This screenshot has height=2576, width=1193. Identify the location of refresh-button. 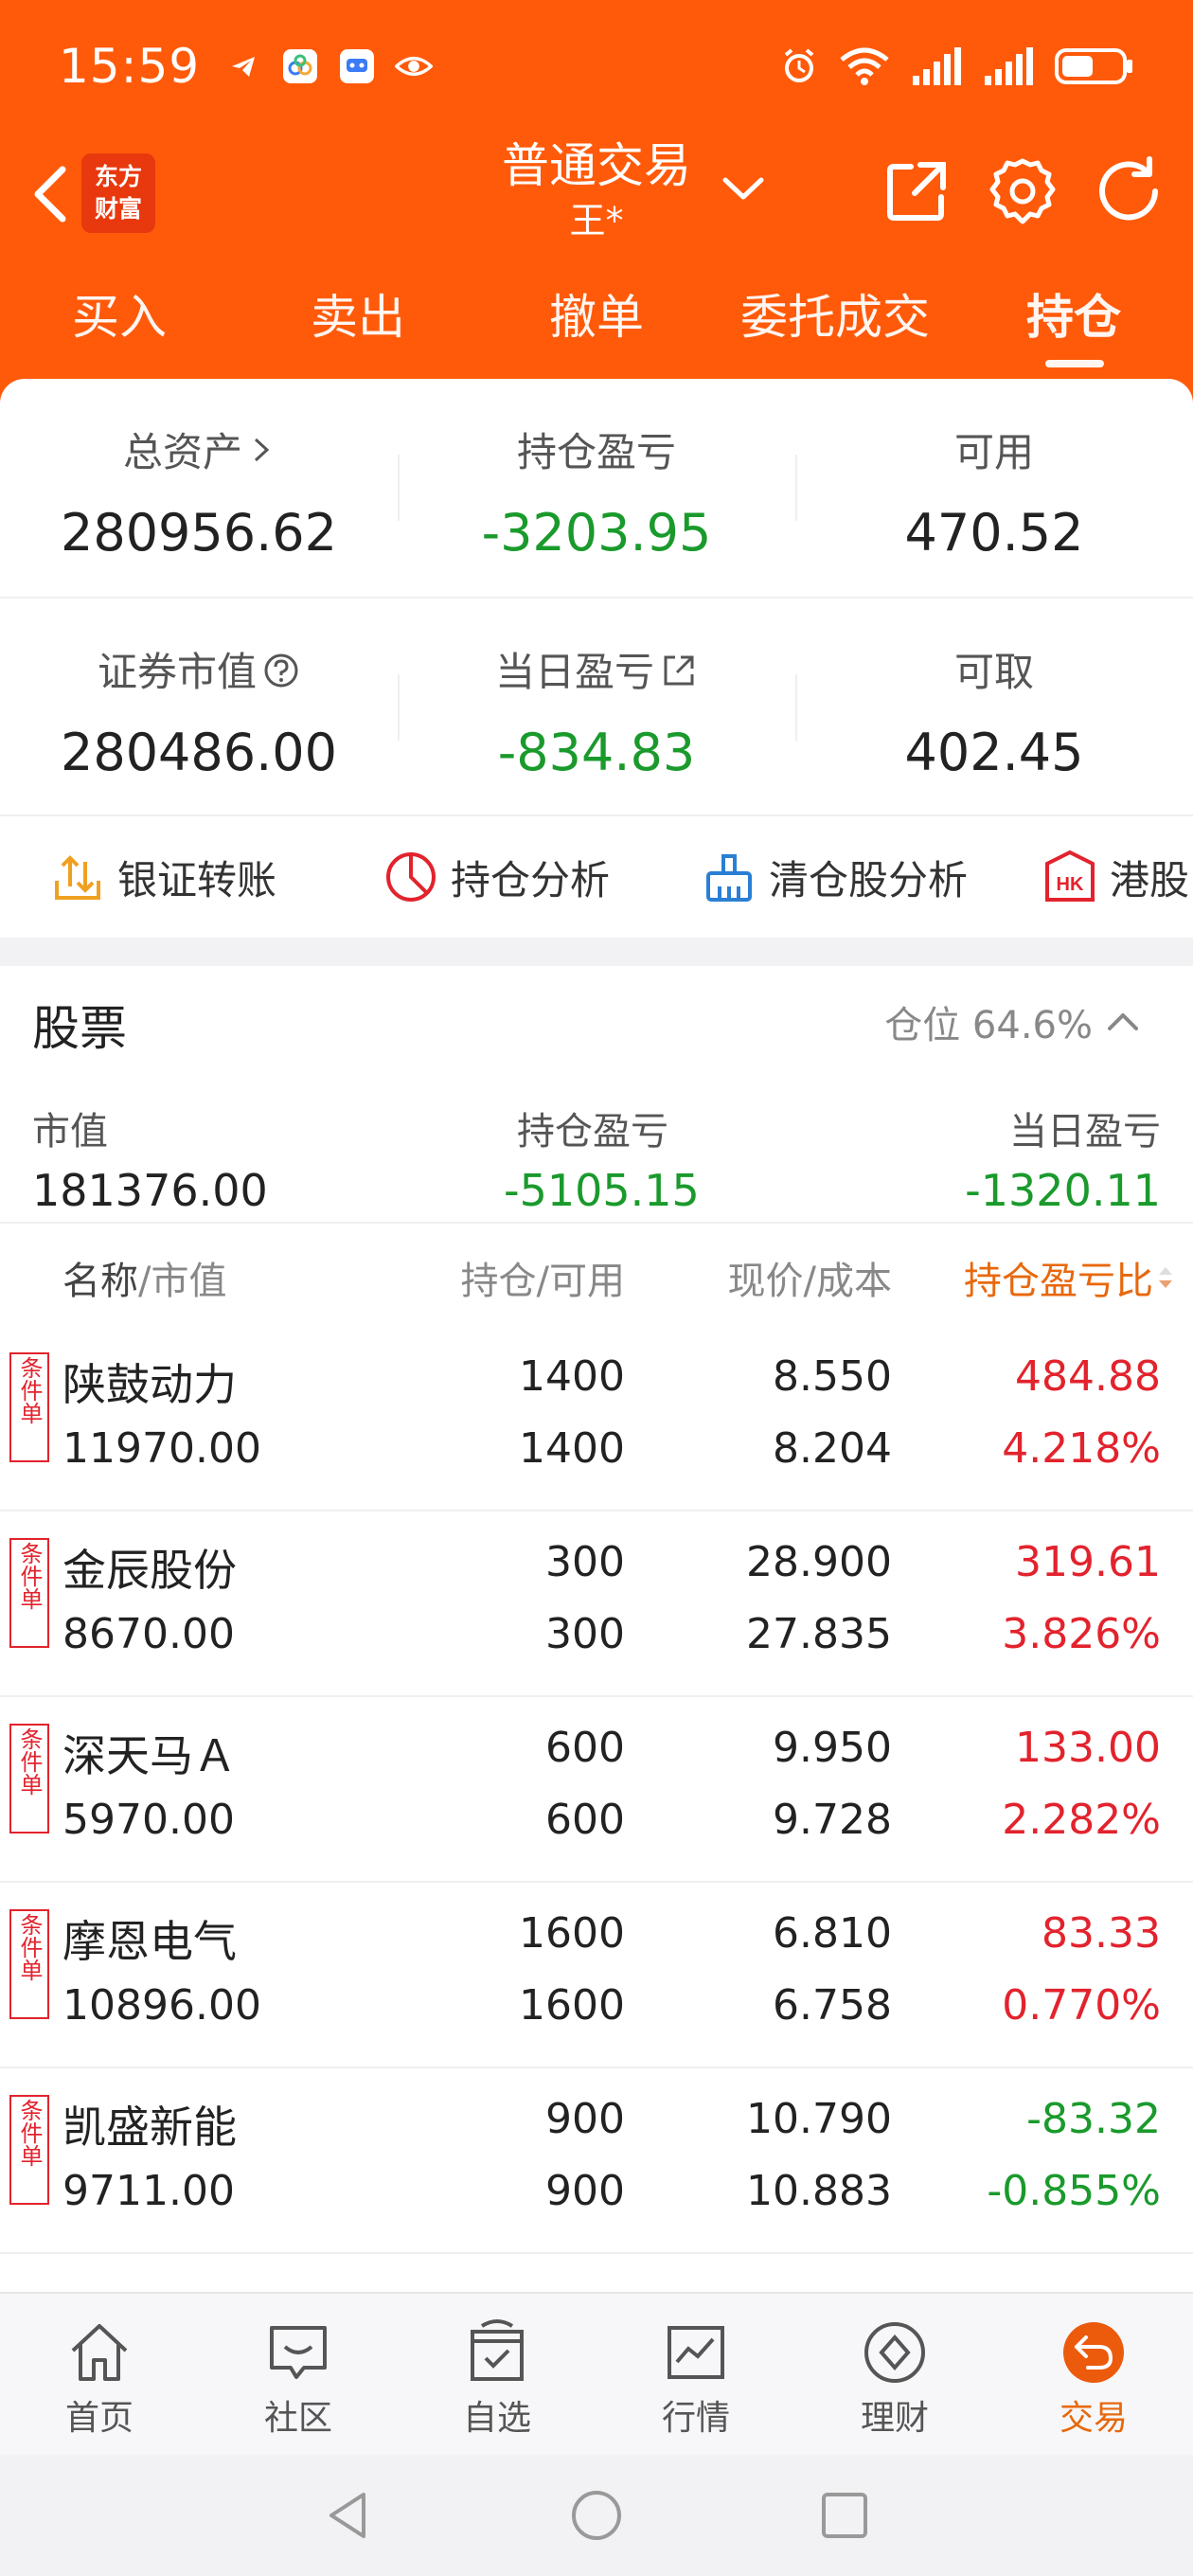
(1129, 191).